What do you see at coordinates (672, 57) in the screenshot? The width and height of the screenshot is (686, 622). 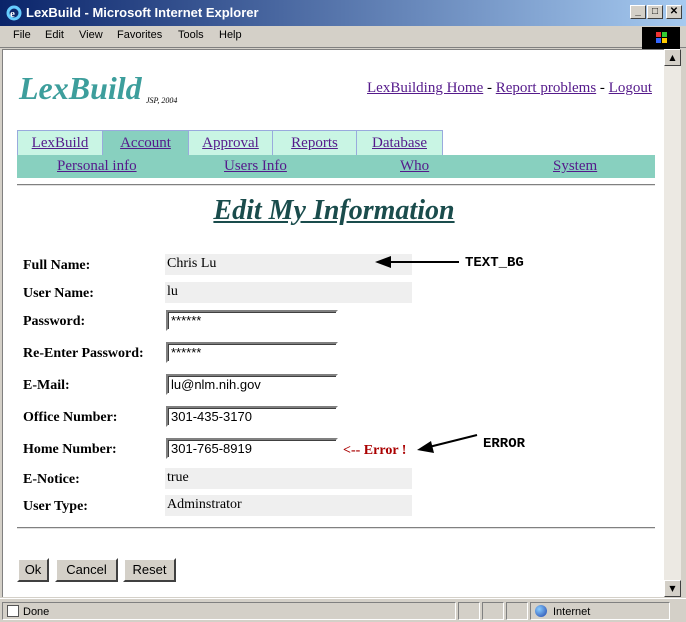 I see `scroll-up-icon: ▲` at bounding box center [672, 57].